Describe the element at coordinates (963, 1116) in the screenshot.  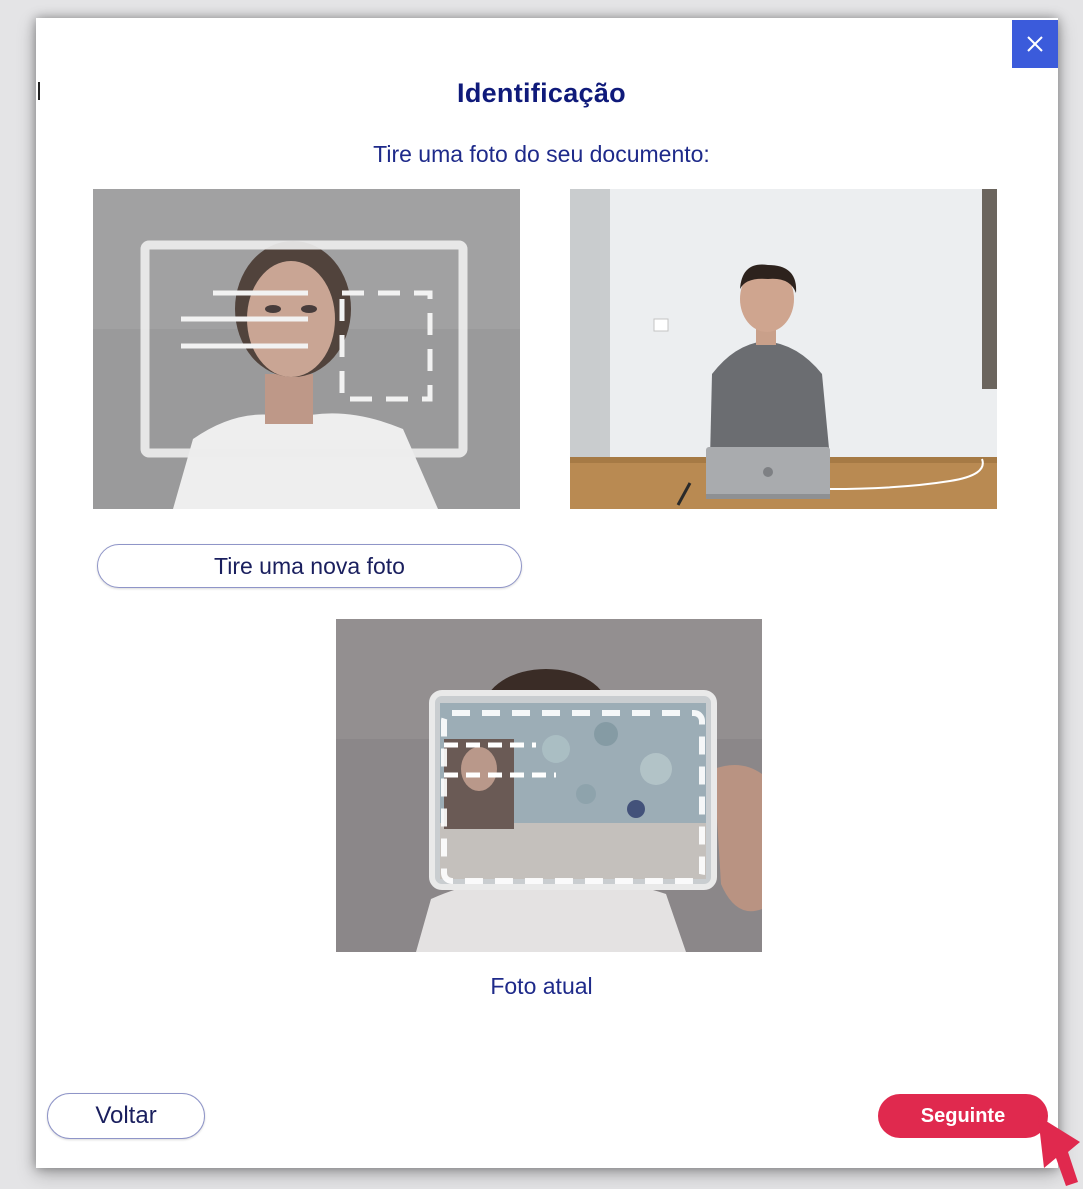
I see `next-button: Seguinte` at that location.